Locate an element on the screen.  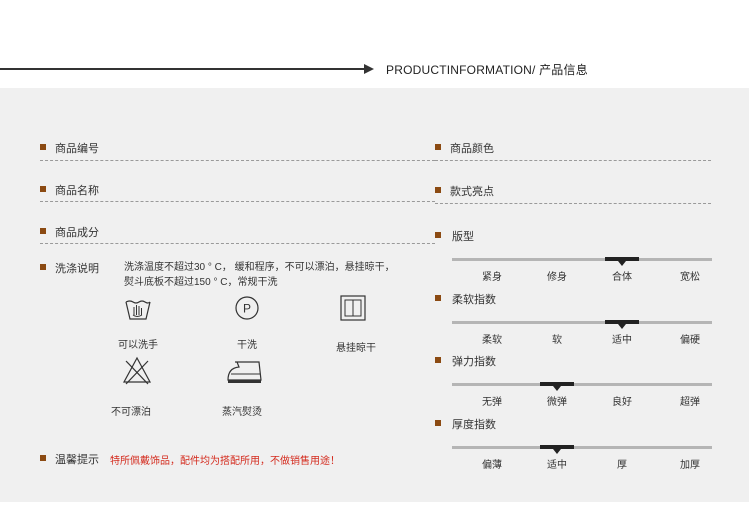
care-label: 悬挂晾干 is located at coordinates (356, 348).